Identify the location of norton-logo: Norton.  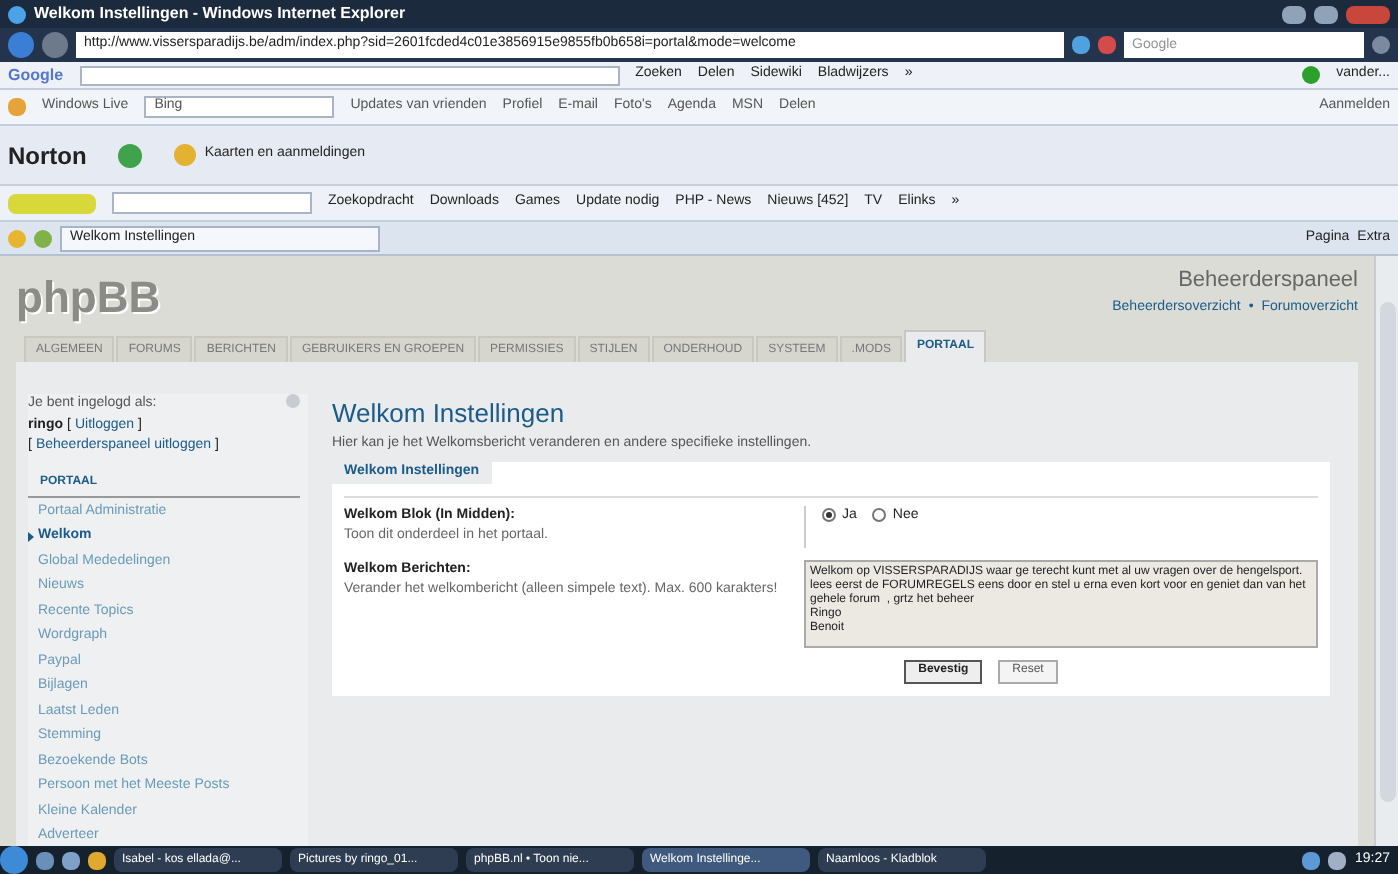
(47, 156).